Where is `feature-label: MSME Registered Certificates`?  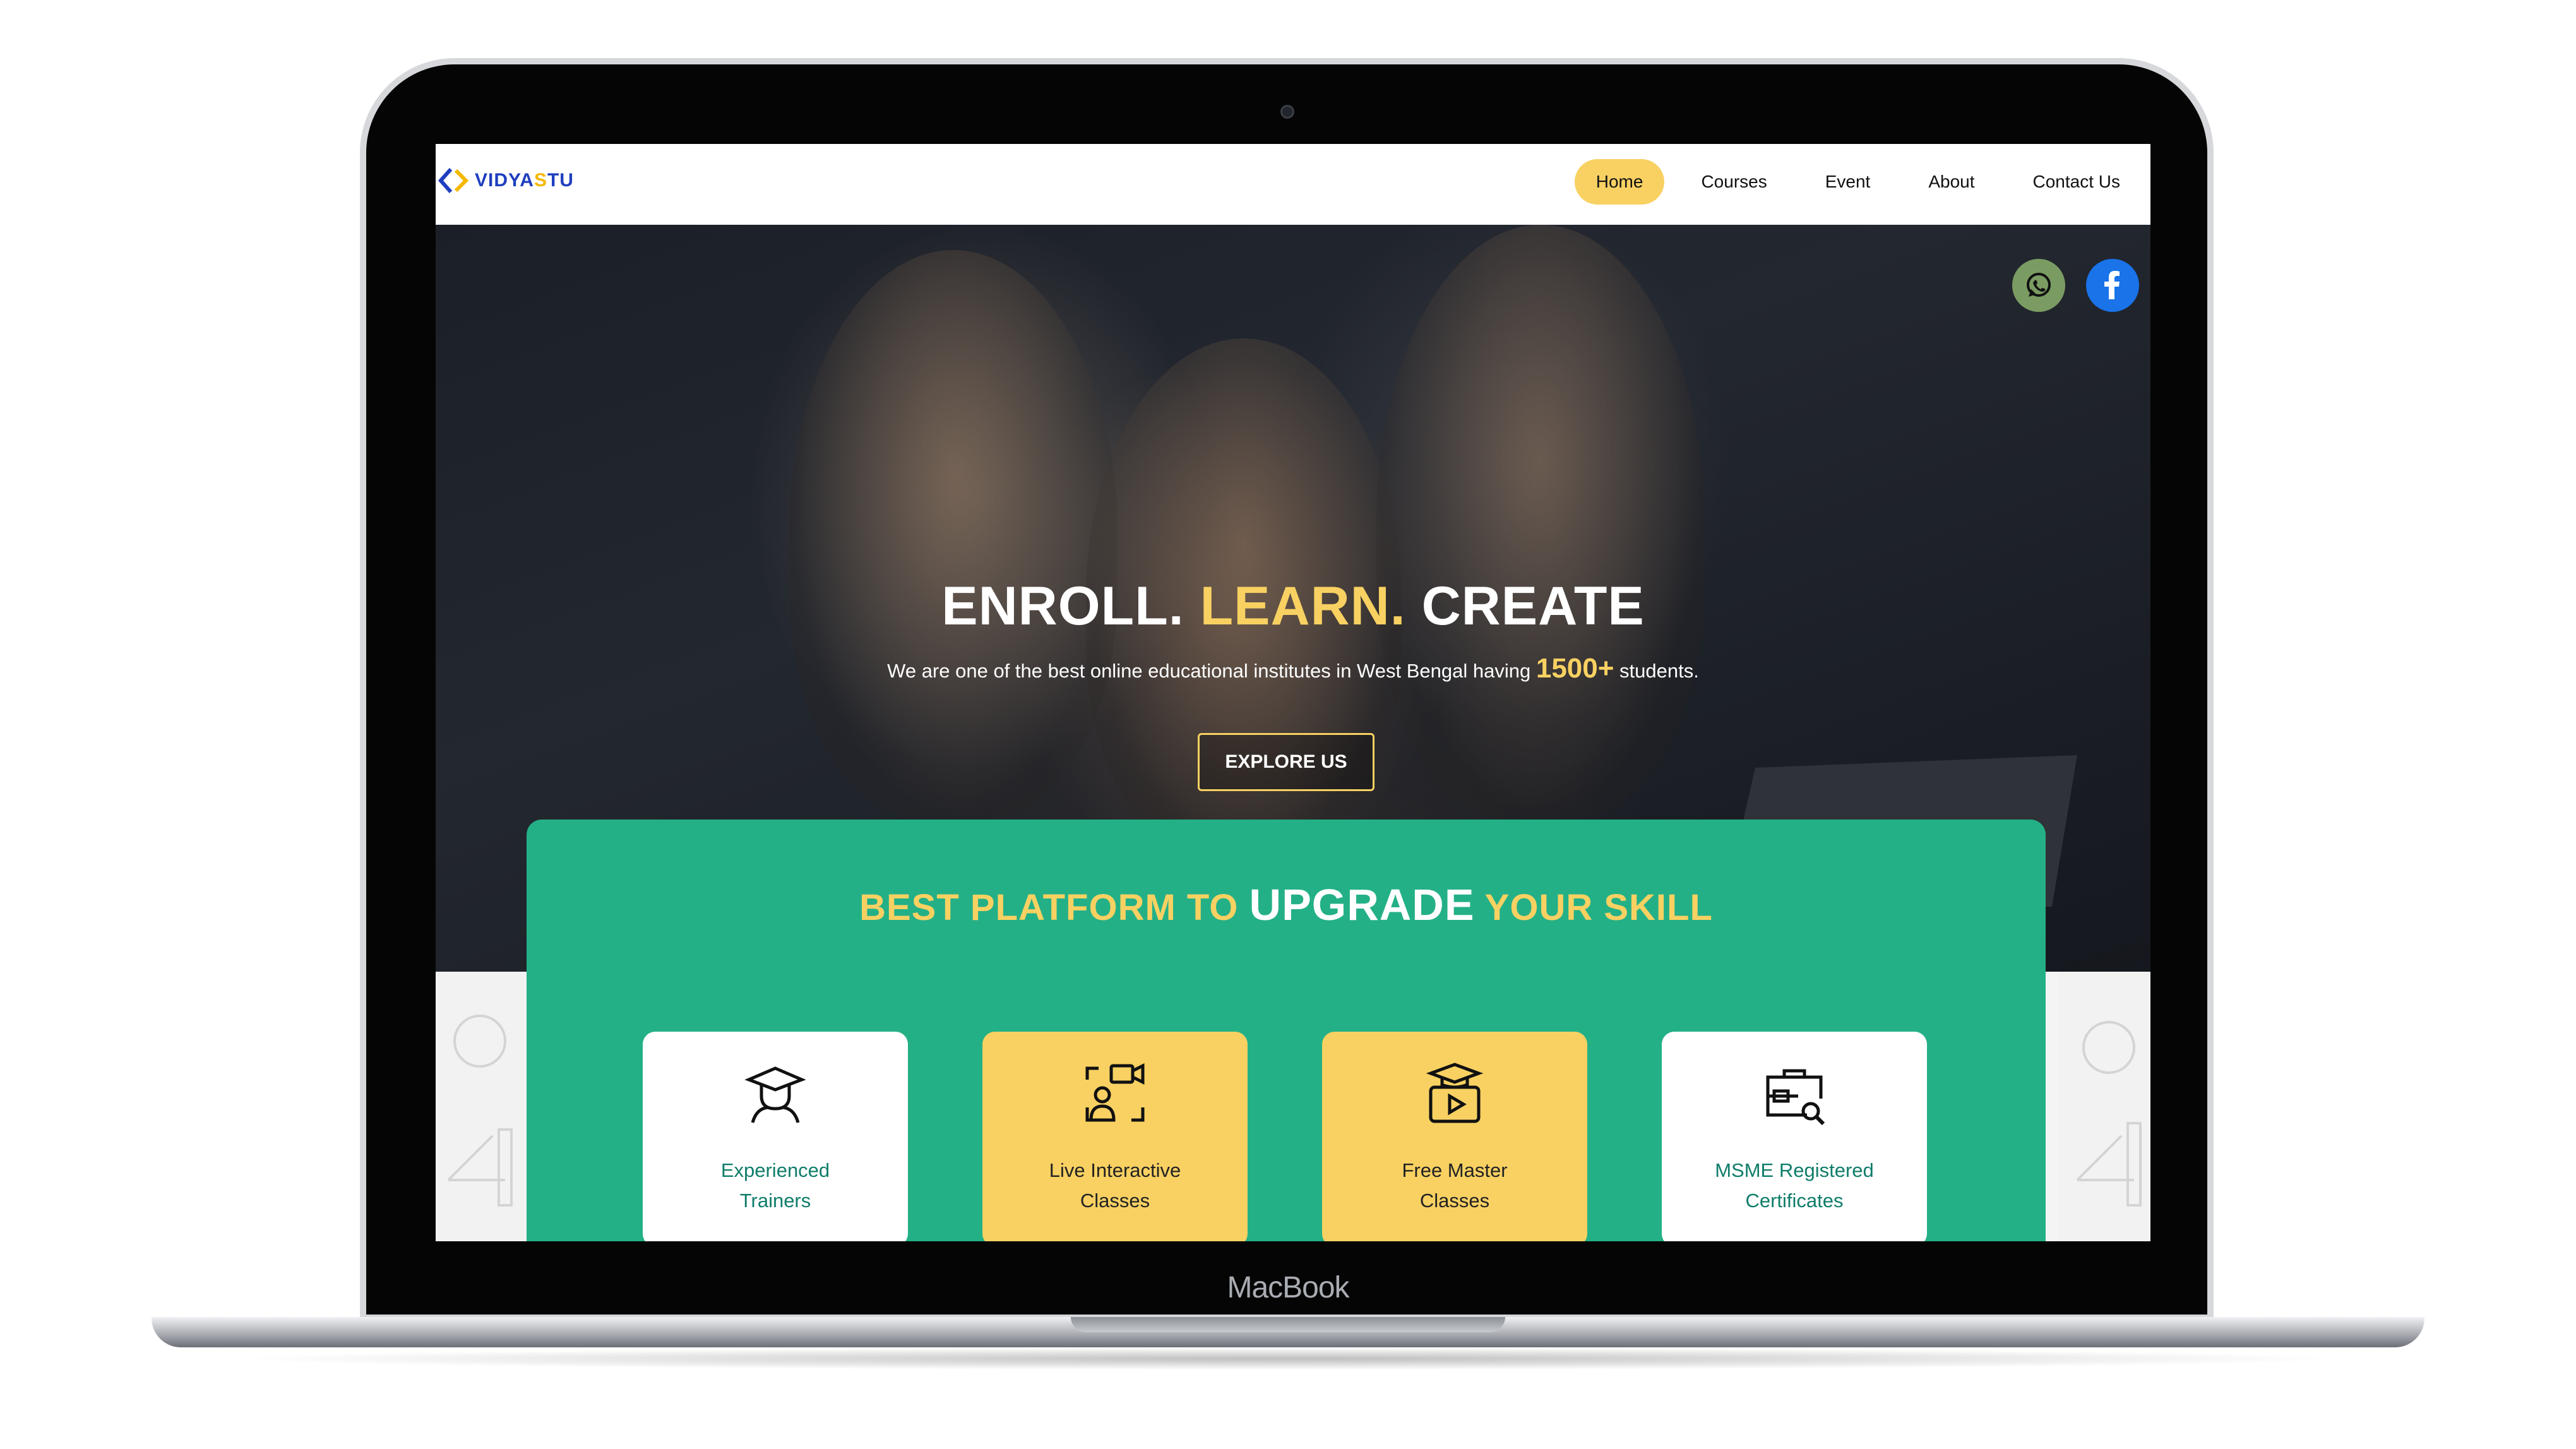 feature-label: MSME Registered Certificates is located at coordinates (1794, 1185).